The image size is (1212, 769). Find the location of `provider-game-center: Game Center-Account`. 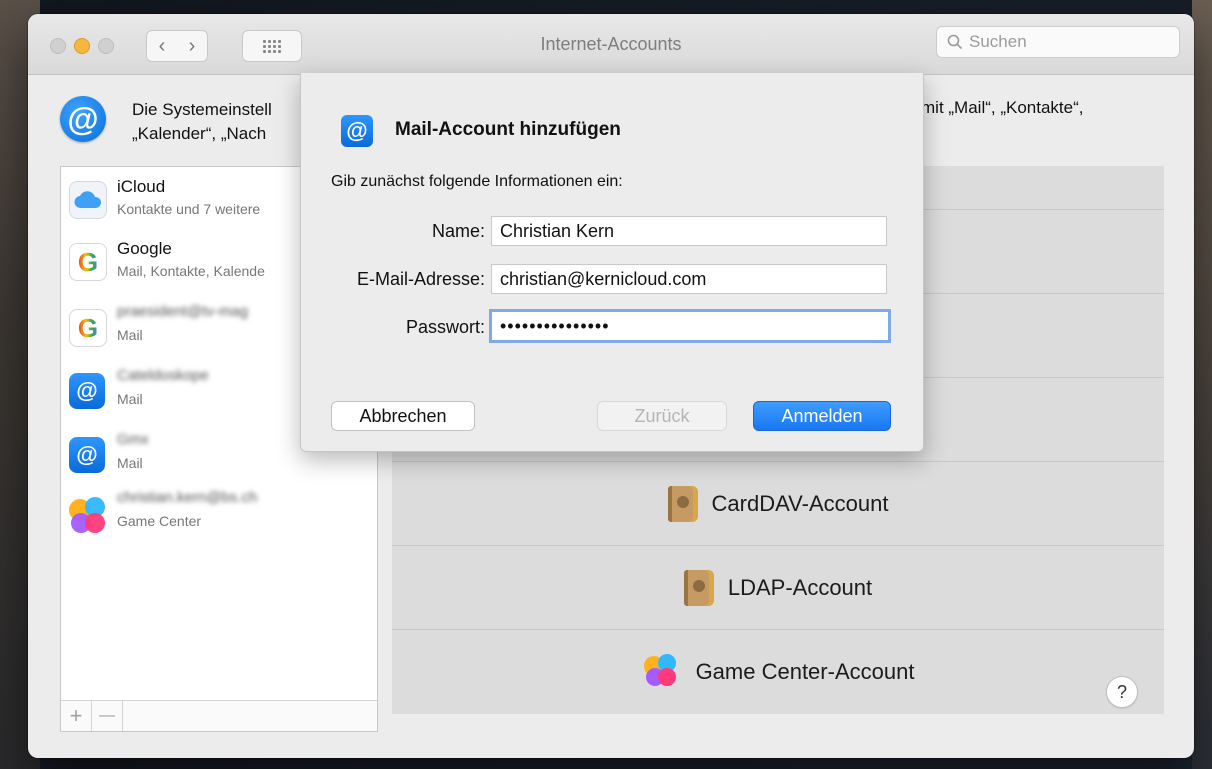

provider-game-center: Game Center-Account is located at coordinates (778, 672).